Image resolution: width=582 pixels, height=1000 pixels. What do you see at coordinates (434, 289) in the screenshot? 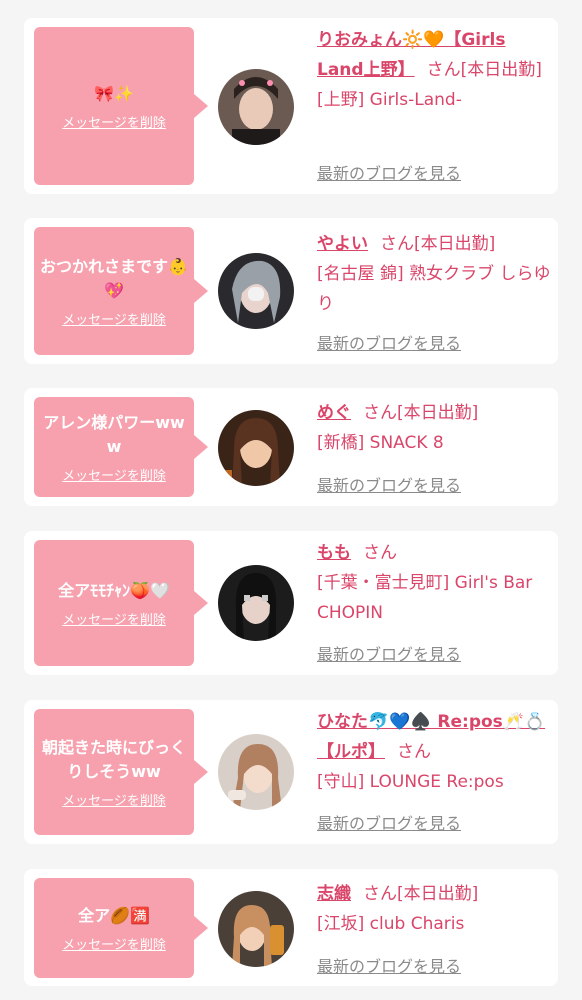
I see `shop-text: [名古屋 錦] 熟女クラブ しらゆり` at bounding box center [434, 289].